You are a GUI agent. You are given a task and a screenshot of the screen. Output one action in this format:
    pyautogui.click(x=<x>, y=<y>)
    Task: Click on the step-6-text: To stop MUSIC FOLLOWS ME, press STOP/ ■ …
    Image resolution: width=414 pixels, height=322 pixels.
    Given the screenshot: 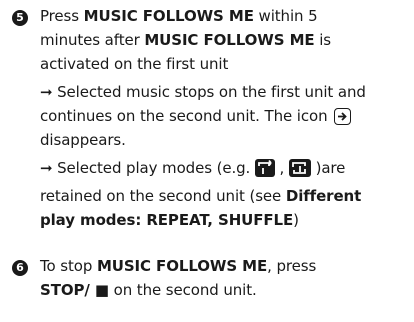 What is the action you would take?
    pyautogui.click(x=224, y=278)
    